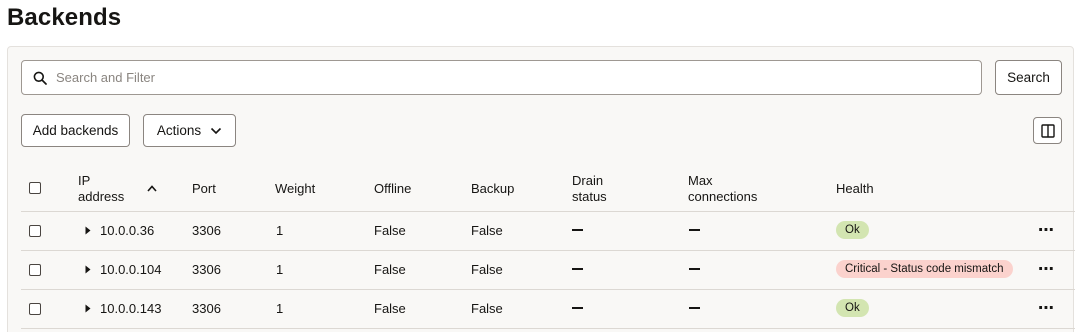  What do you see at coordinates (179, 130) in the screenshot?
I see `actions-label: Actions` at bounding box center [179, 130].